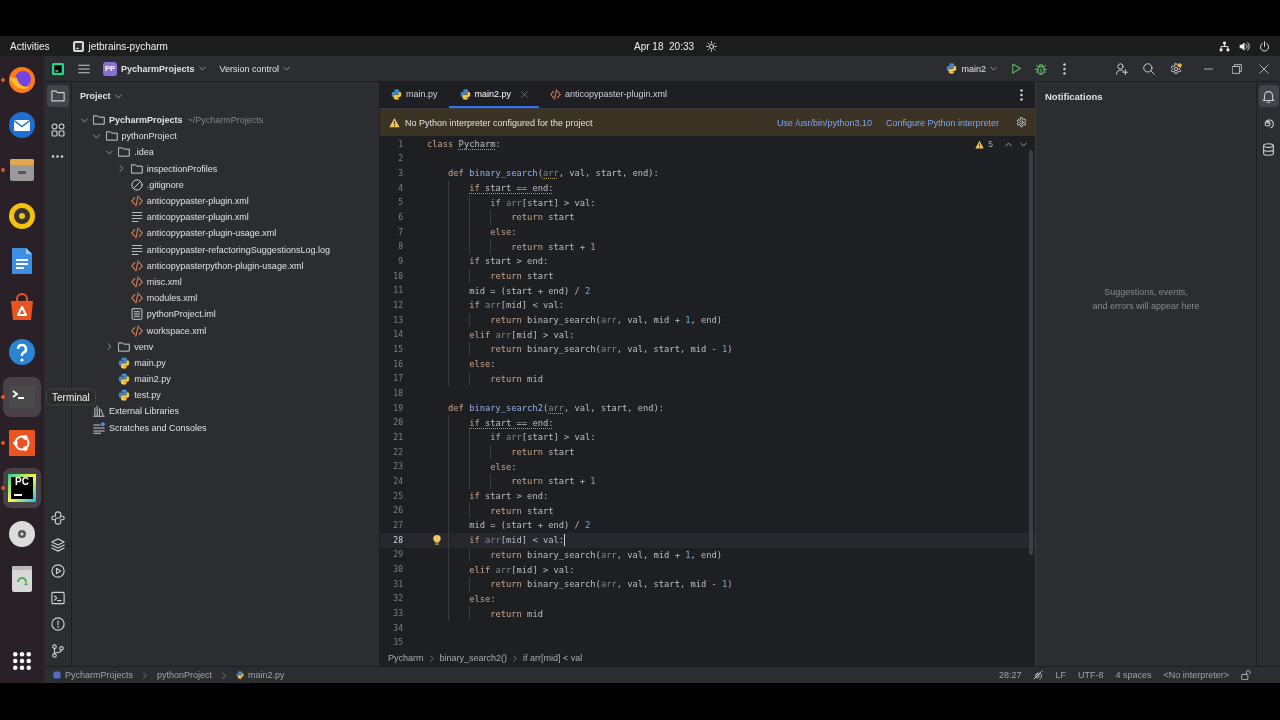  Describe the element at coordinates (176, 330) in the screenshot. I see `tree-item: workspace.xml` at that location.